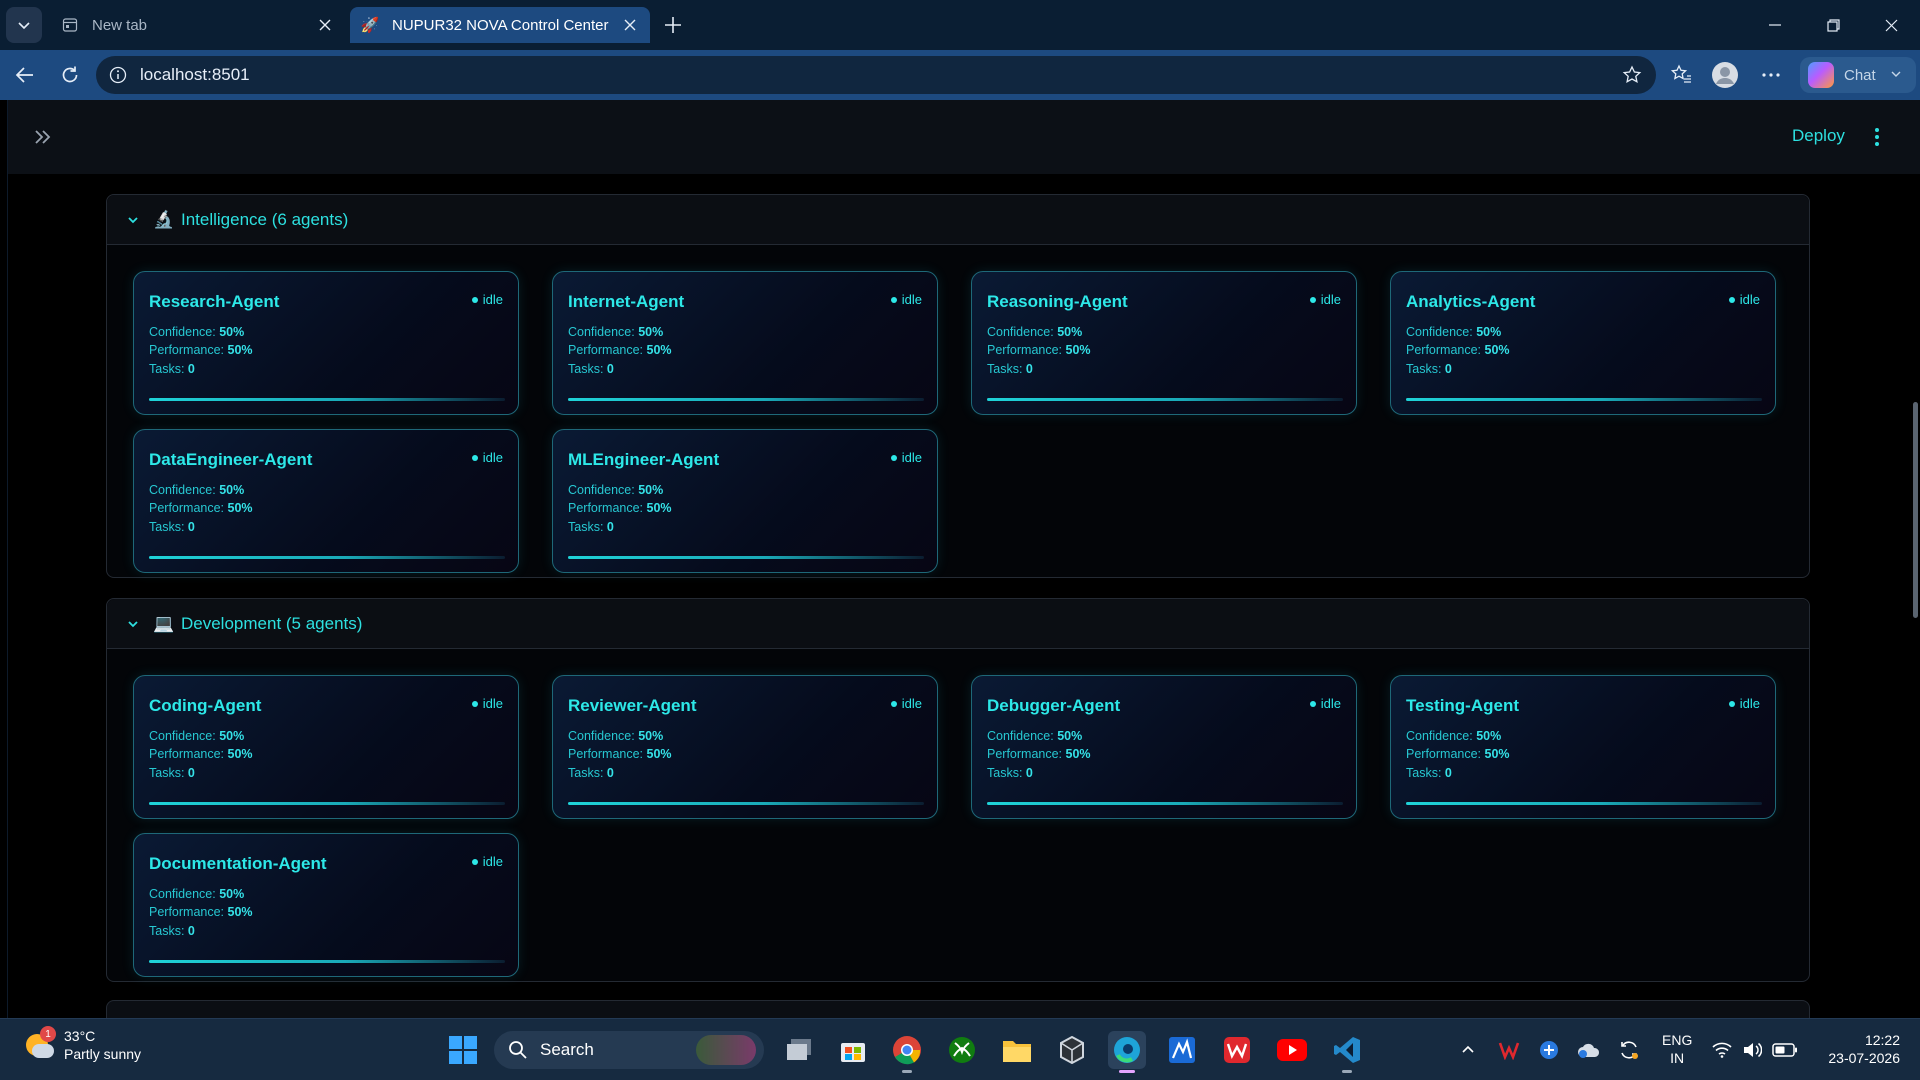  Describe the element at coordinates (1237, 1050) in the screenshot. I see `wps-office-button` at that location.